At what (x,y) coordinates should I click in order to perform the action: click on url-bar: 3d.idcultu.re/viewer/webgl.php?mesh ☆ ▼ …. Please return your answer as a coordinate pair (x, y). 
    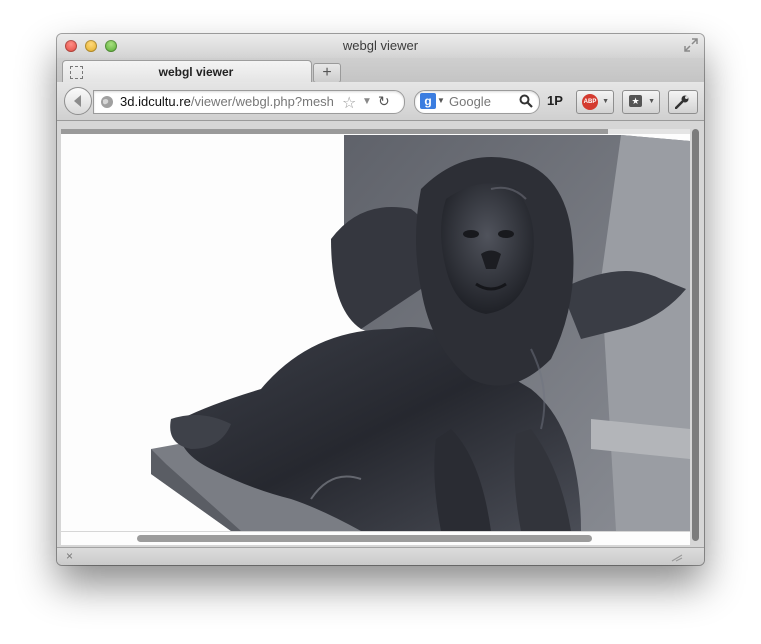
    Looking at the image, I should click on (249, 102).